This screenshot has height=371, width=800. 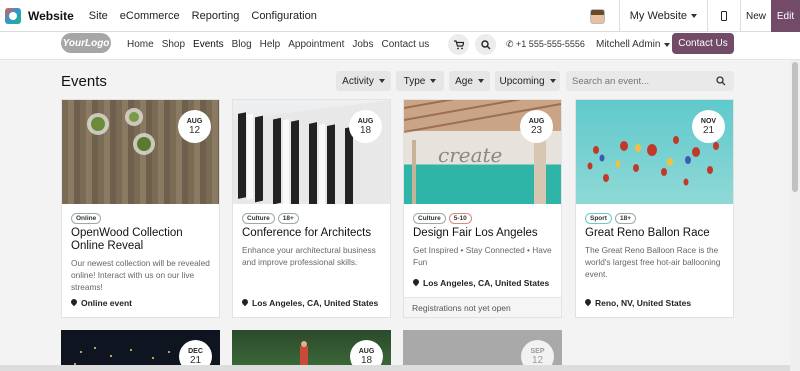 I want to click on event-search, so click(x=650, y=81).